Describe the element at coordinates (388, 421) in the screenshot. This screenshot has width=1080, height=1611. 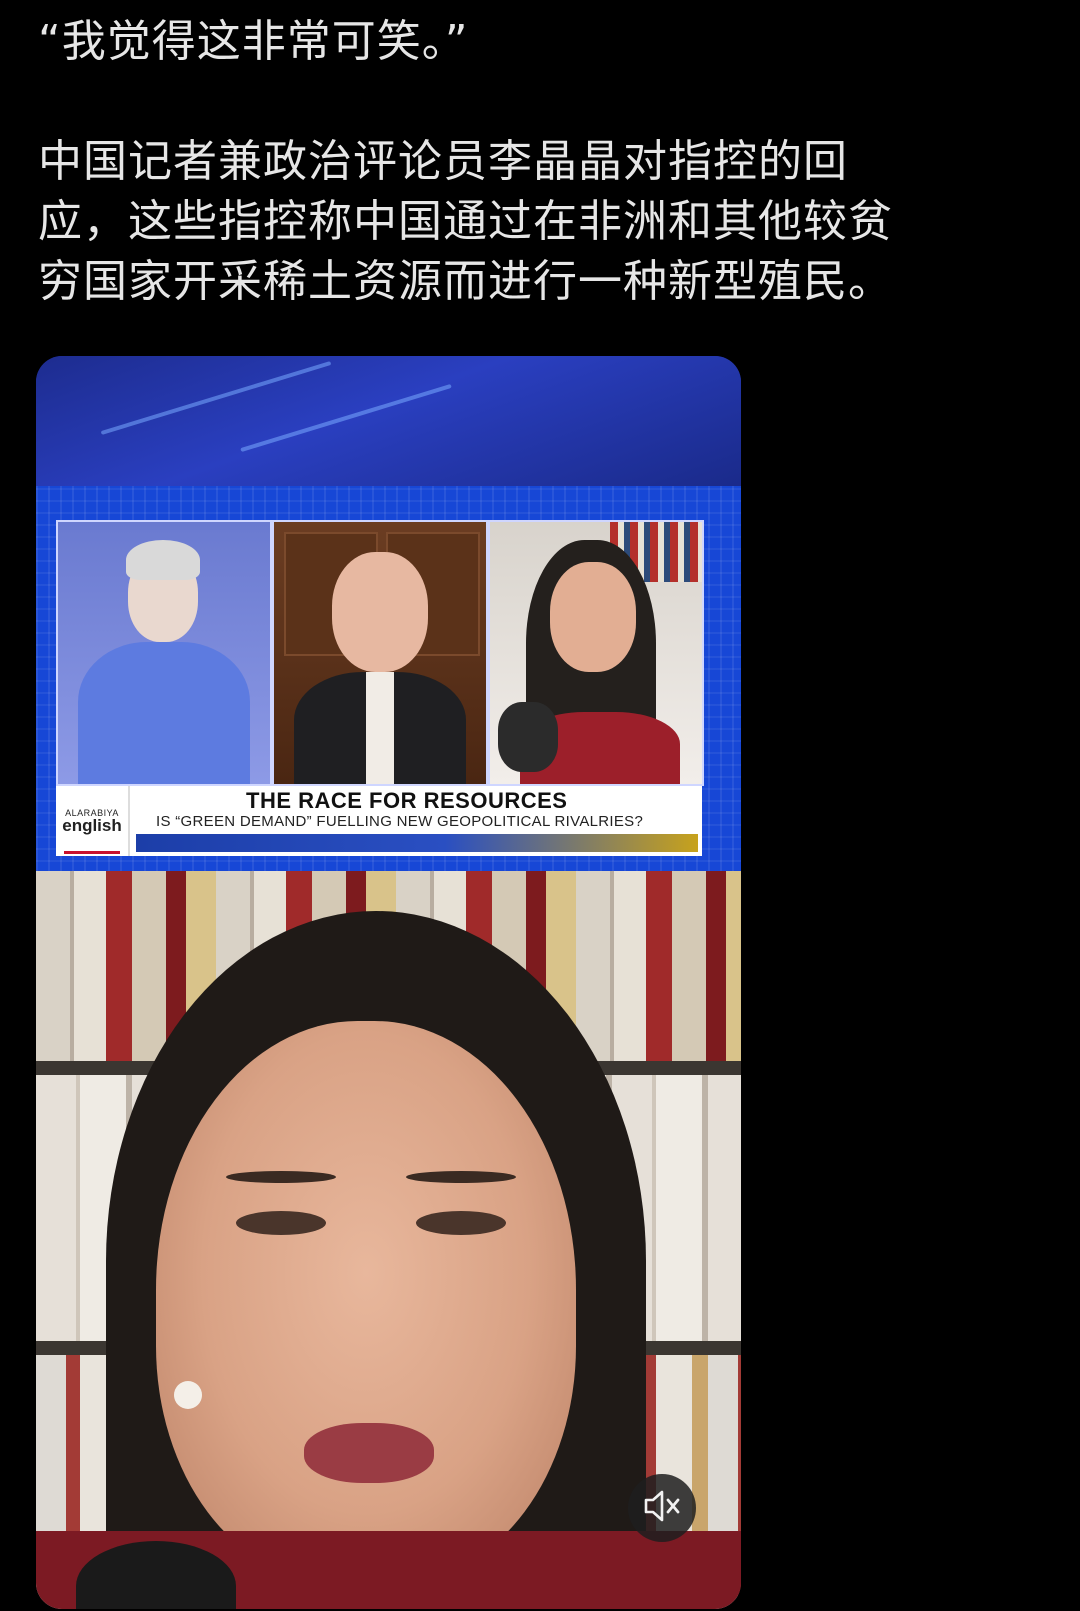
I see `broadcast-background` at that location.